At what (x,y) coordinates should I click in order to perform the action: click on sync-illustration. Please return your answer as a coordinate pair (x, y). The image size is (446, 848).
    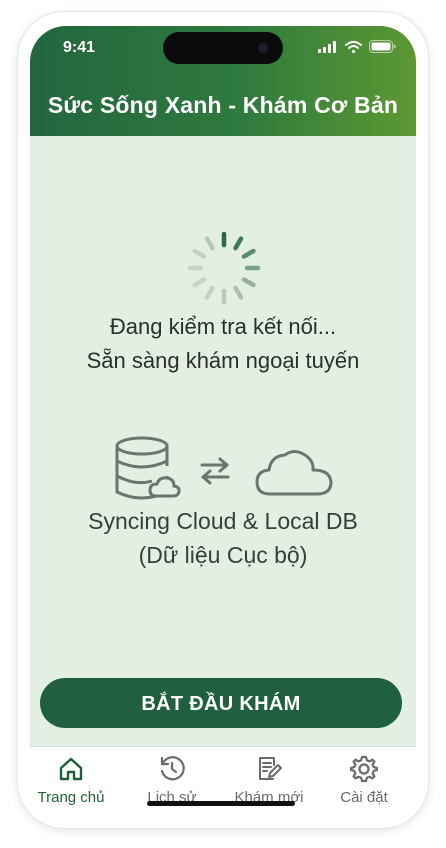
    Looking at the image, I should click on (224, 471).